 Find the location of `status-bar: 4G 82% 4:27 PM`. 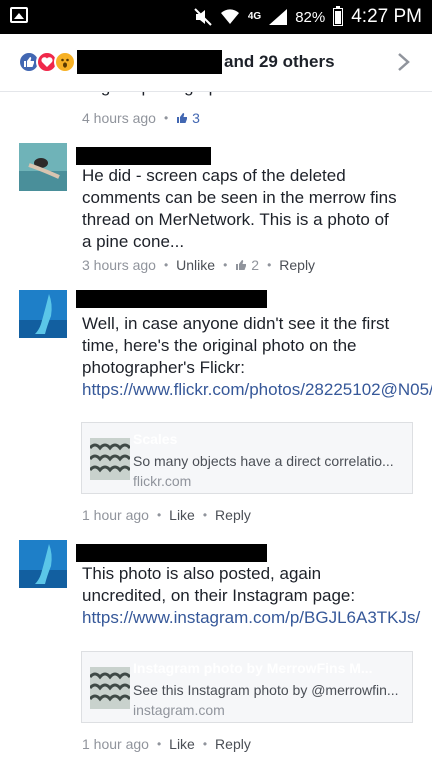

status-bar: 4G 82% 4:27 PM is located at coordinates (216, 17).